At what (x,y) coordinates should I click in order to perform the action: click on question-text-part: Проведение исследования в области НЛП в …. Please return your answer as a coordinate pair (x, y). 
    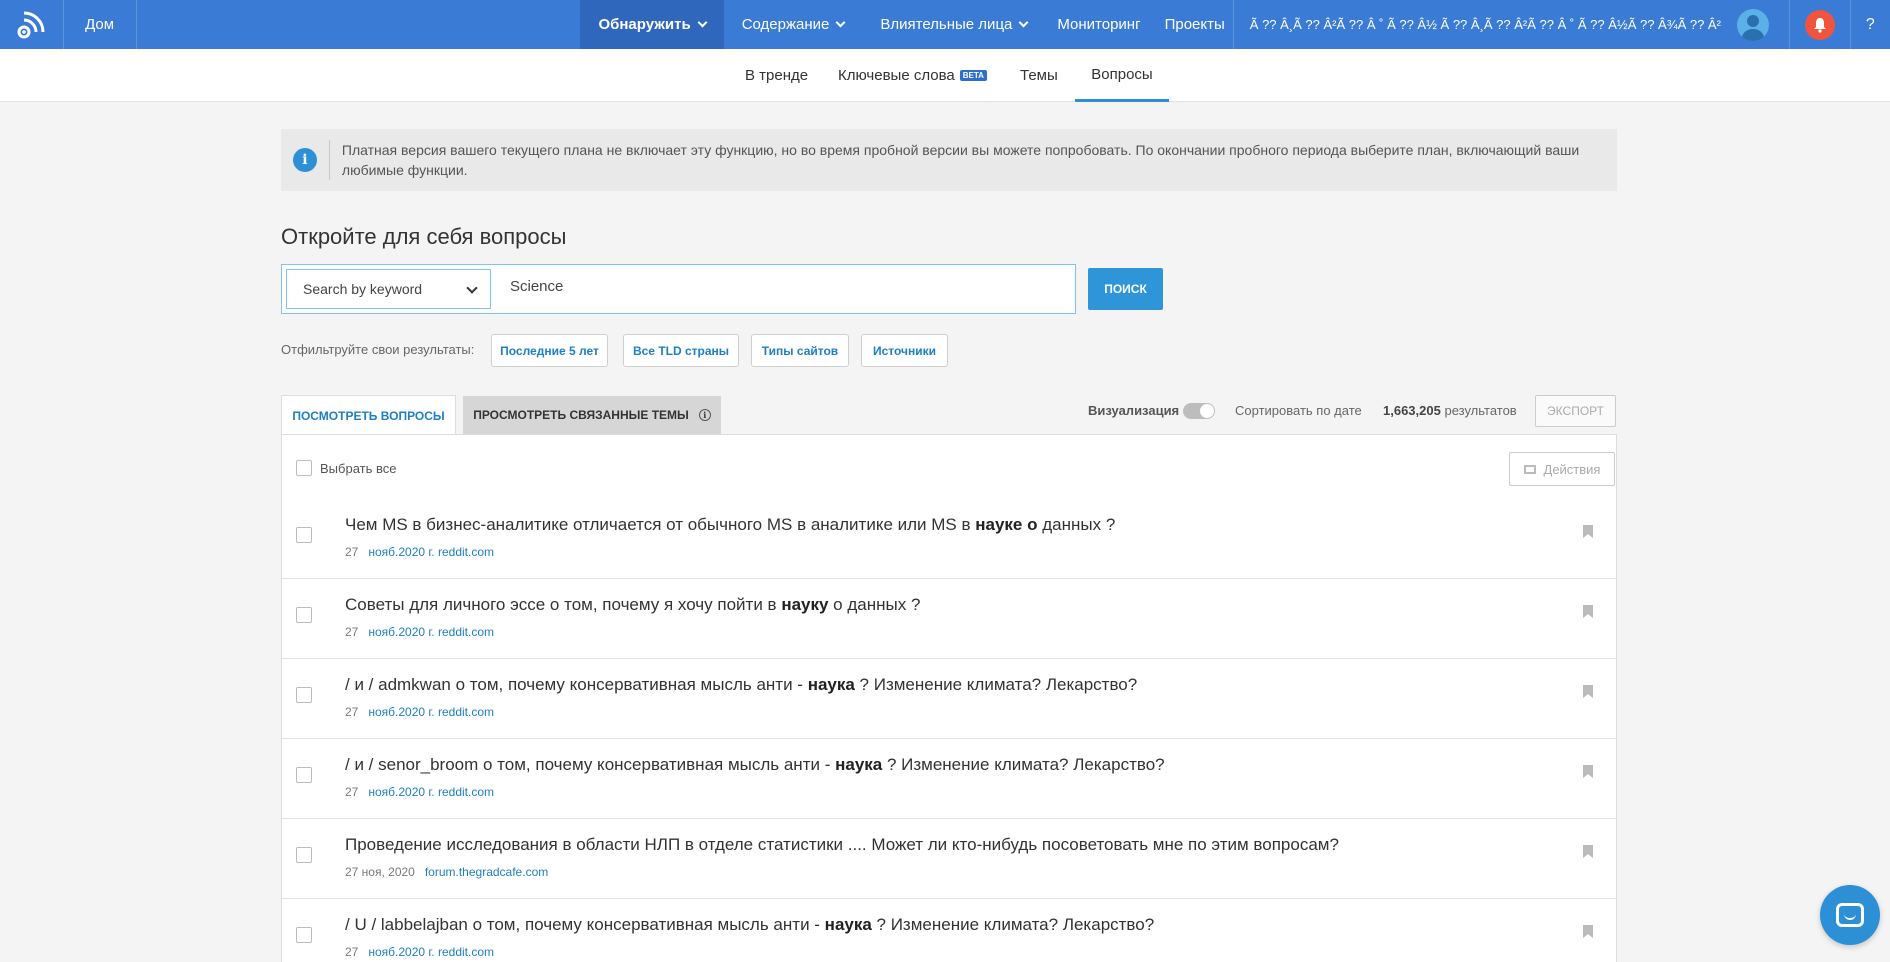
    Looking at the image, I should click on (842, 844).